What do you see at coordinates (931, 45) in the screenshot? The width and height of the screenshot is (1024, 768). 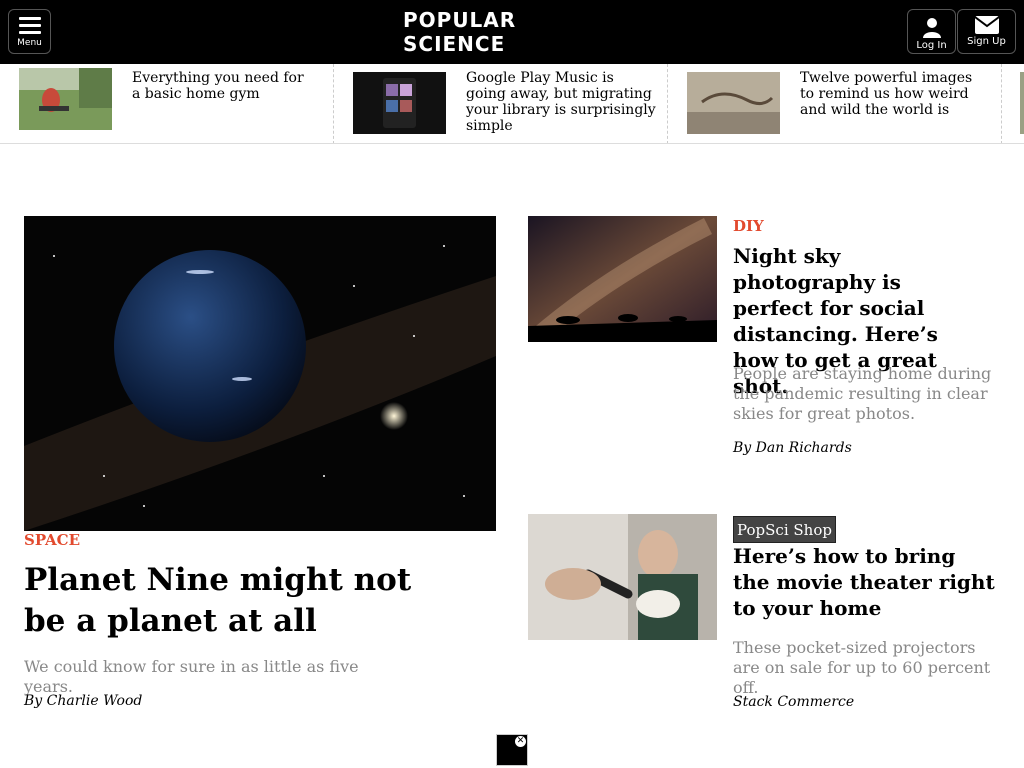 I see `login-label: Log In` at bounding box center [931, 45].